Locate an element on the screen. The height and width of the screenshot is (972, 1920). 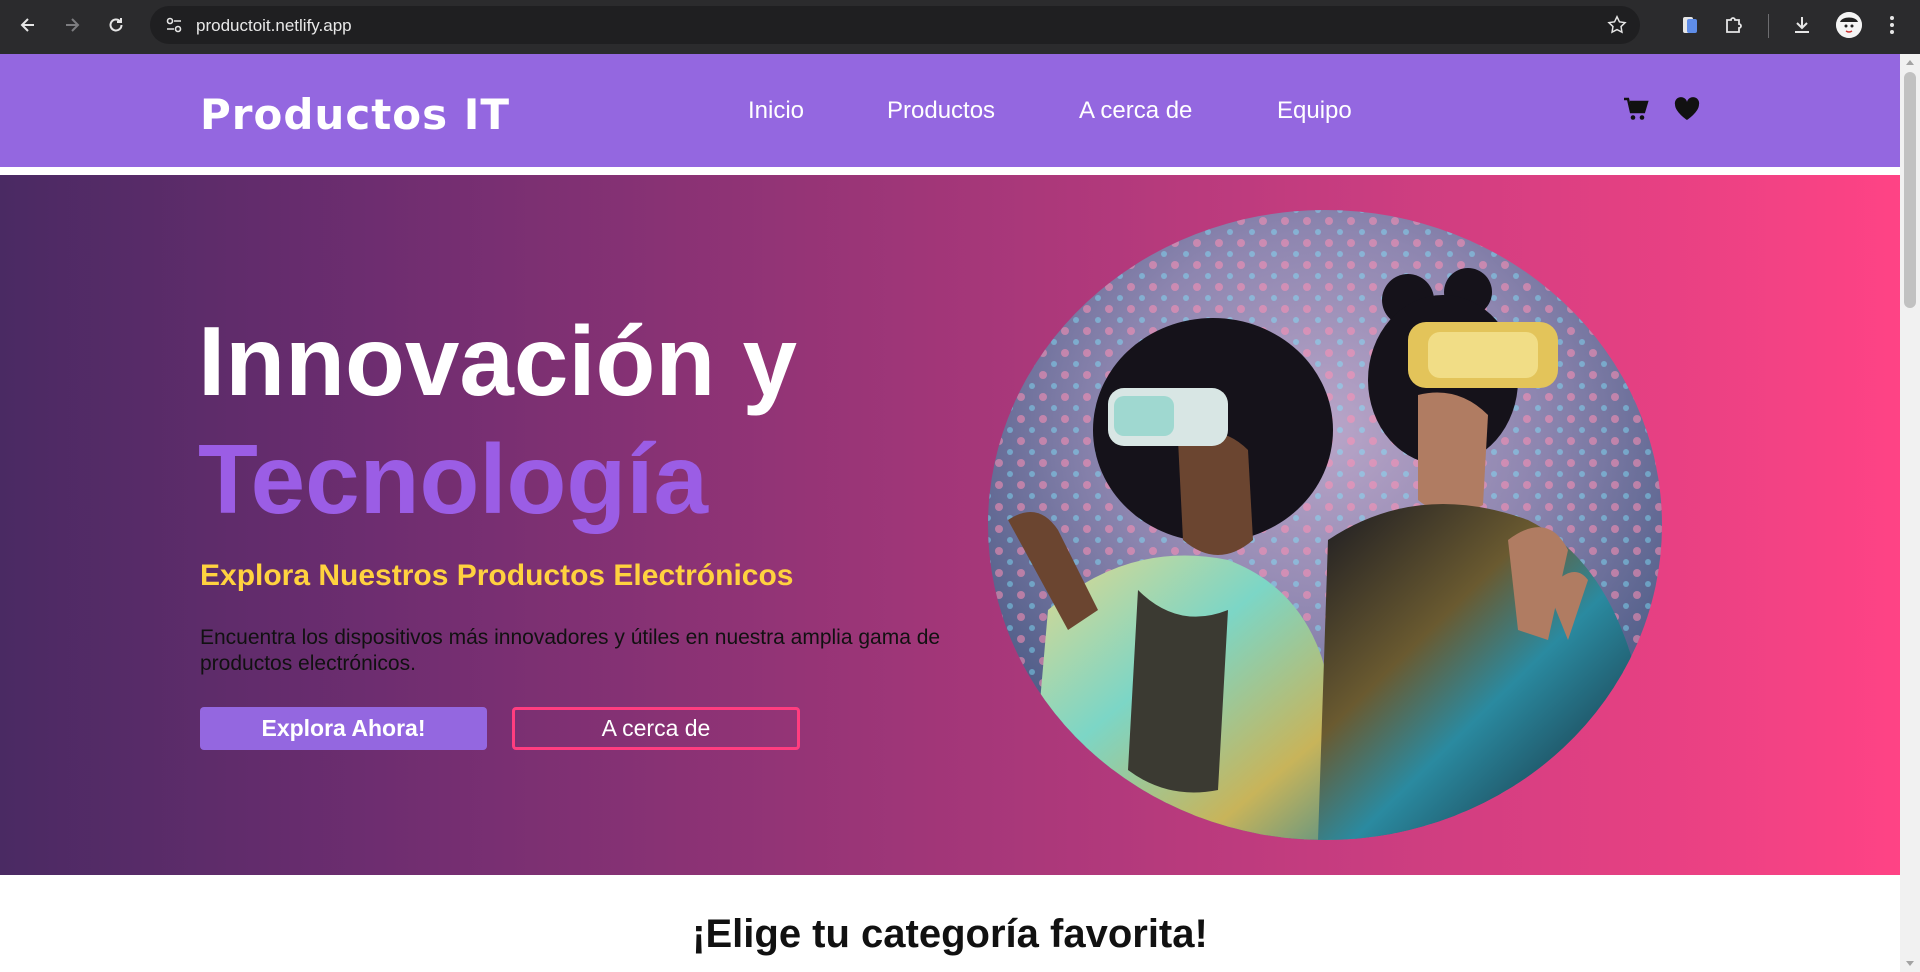
categories-title: ¡Elige tu categoría favorita! is located at coordinates (950, 934).